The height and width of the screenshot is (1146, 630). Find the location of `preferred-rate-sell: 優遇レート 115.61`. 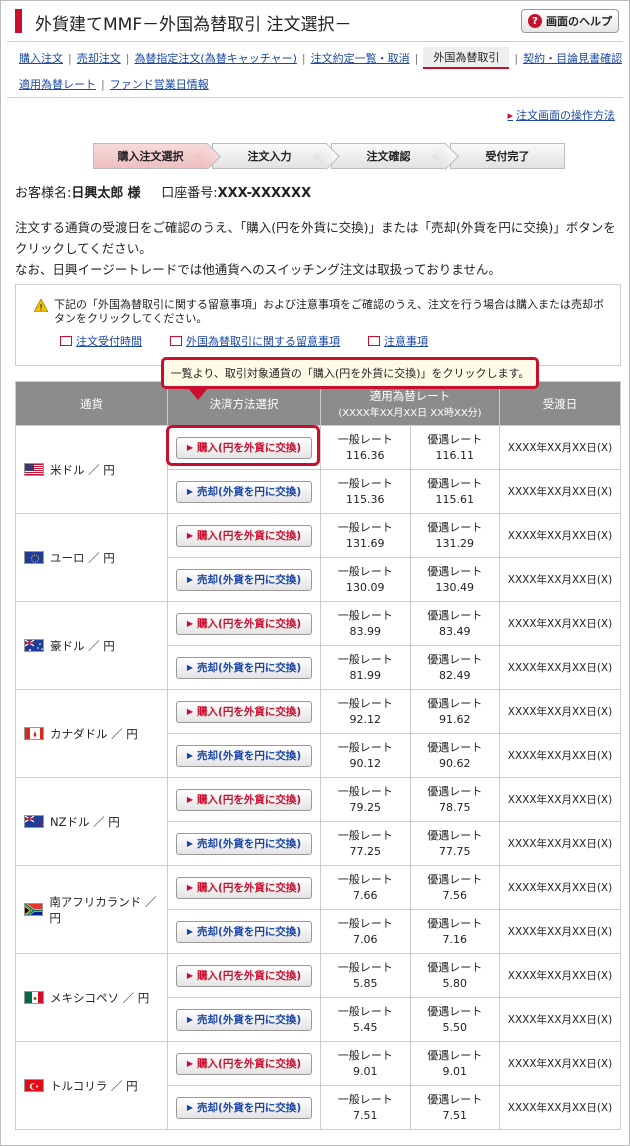

preferred-rate-sell: 優遇レート 115.61 is located at coordinates (454, 491).